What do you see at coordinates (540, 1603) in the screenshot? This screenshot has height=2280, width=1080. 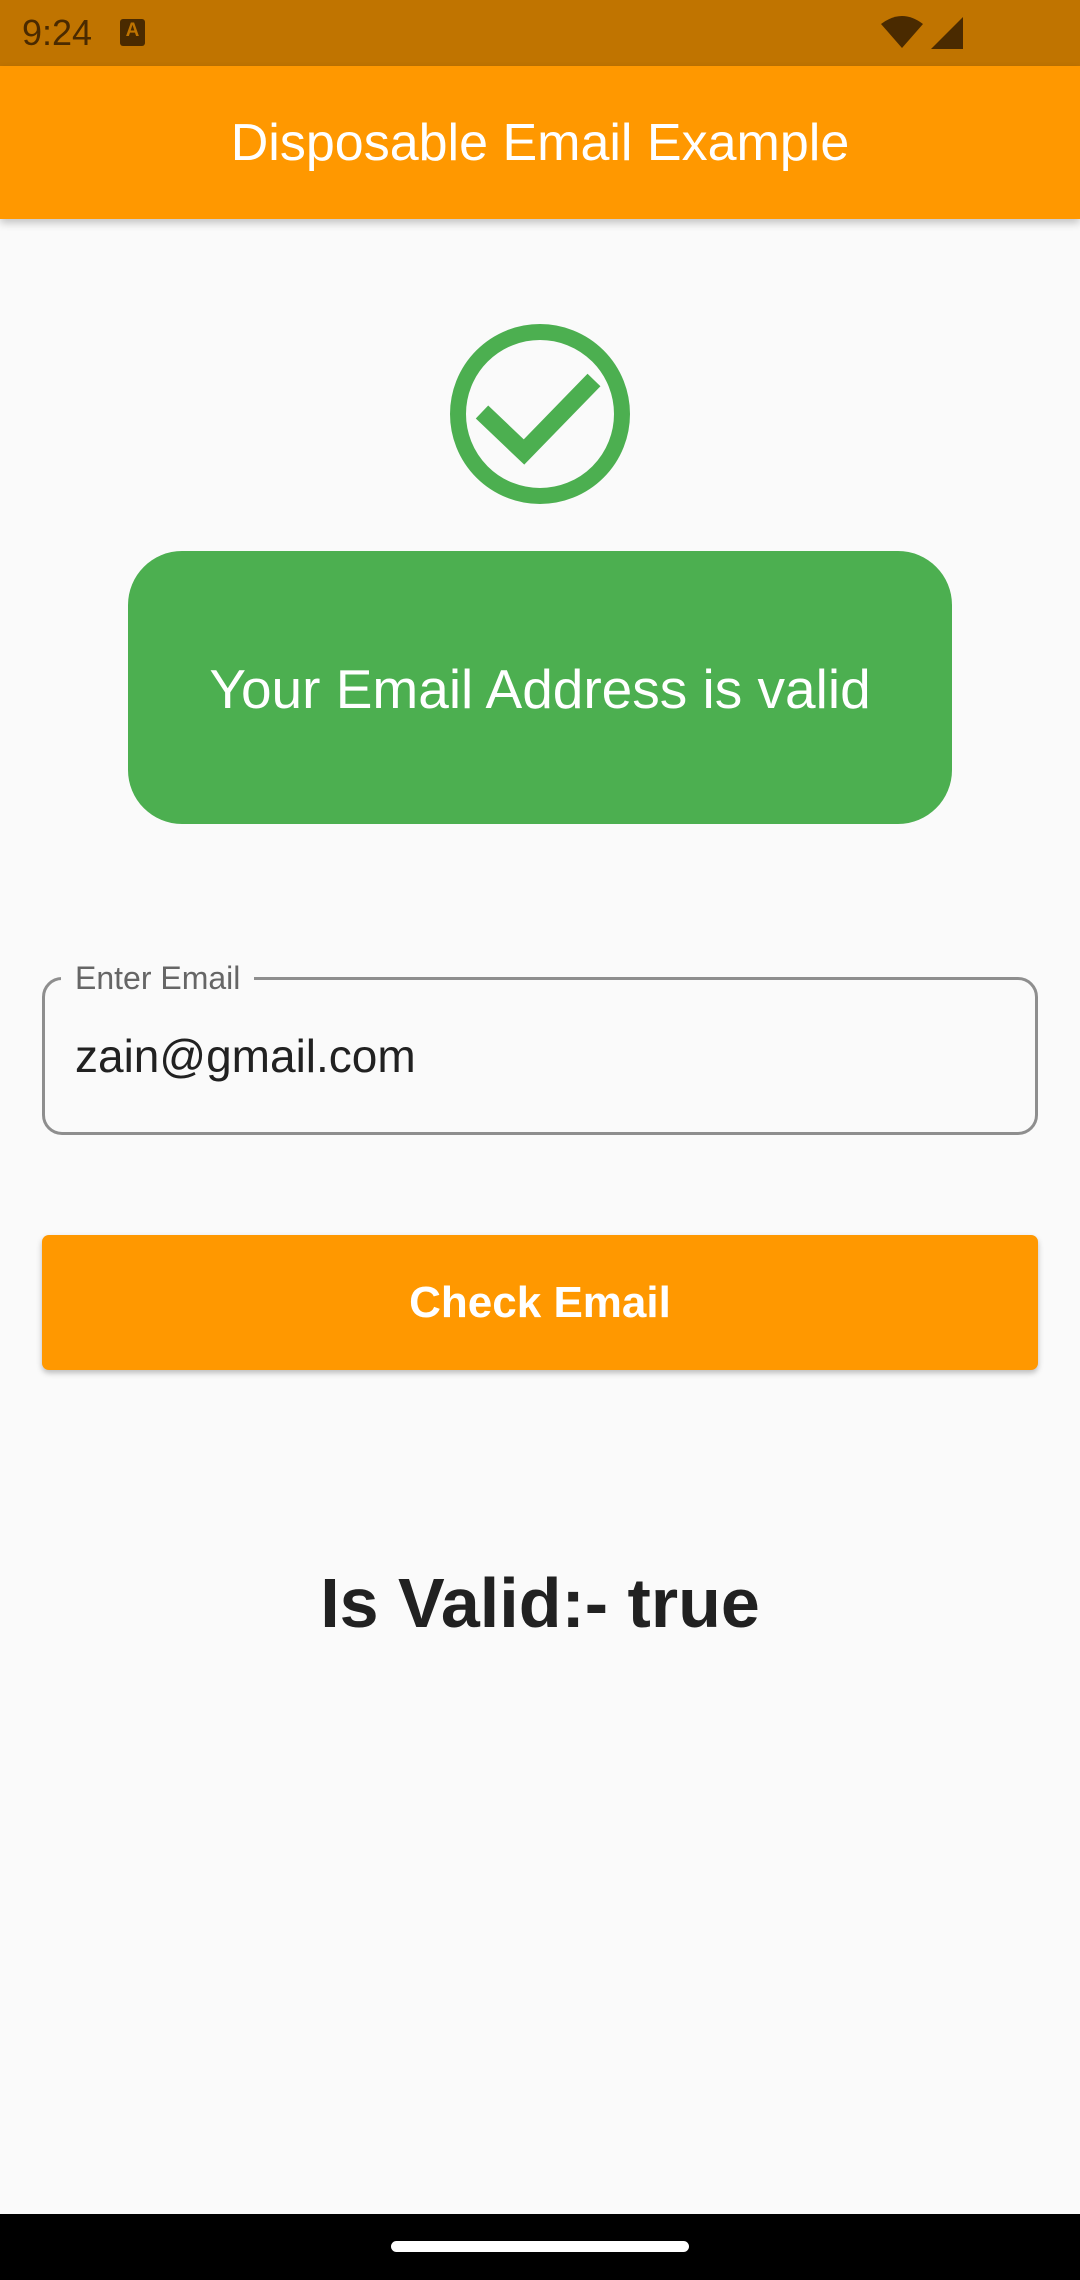 I see `is-valid-result: Is Valid:- true` at bounding box center [540, 1603].